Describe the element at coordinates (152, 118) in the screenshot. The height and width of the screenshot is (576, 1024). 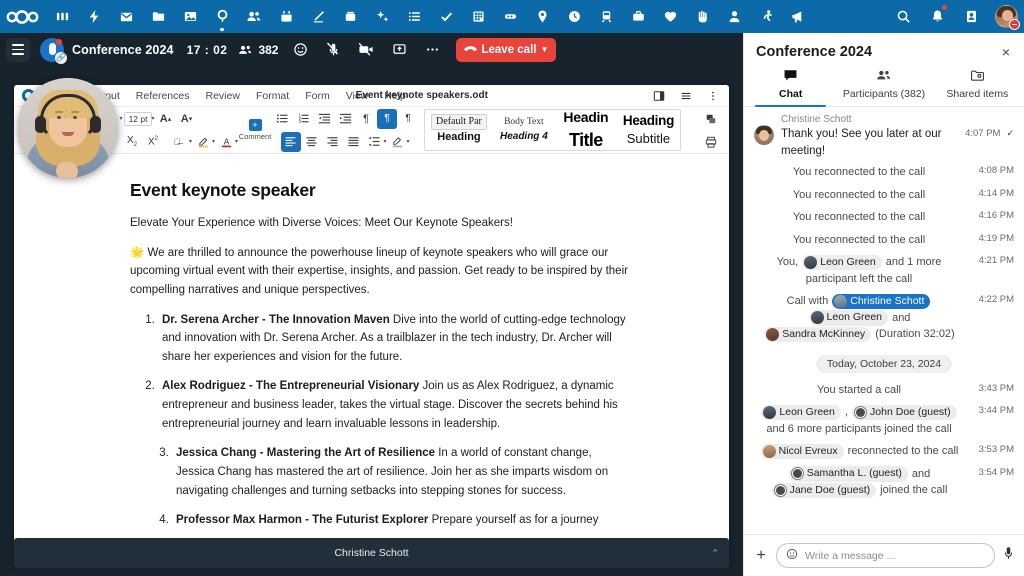
I see `font-size-caret-icon: ▾` at that location.